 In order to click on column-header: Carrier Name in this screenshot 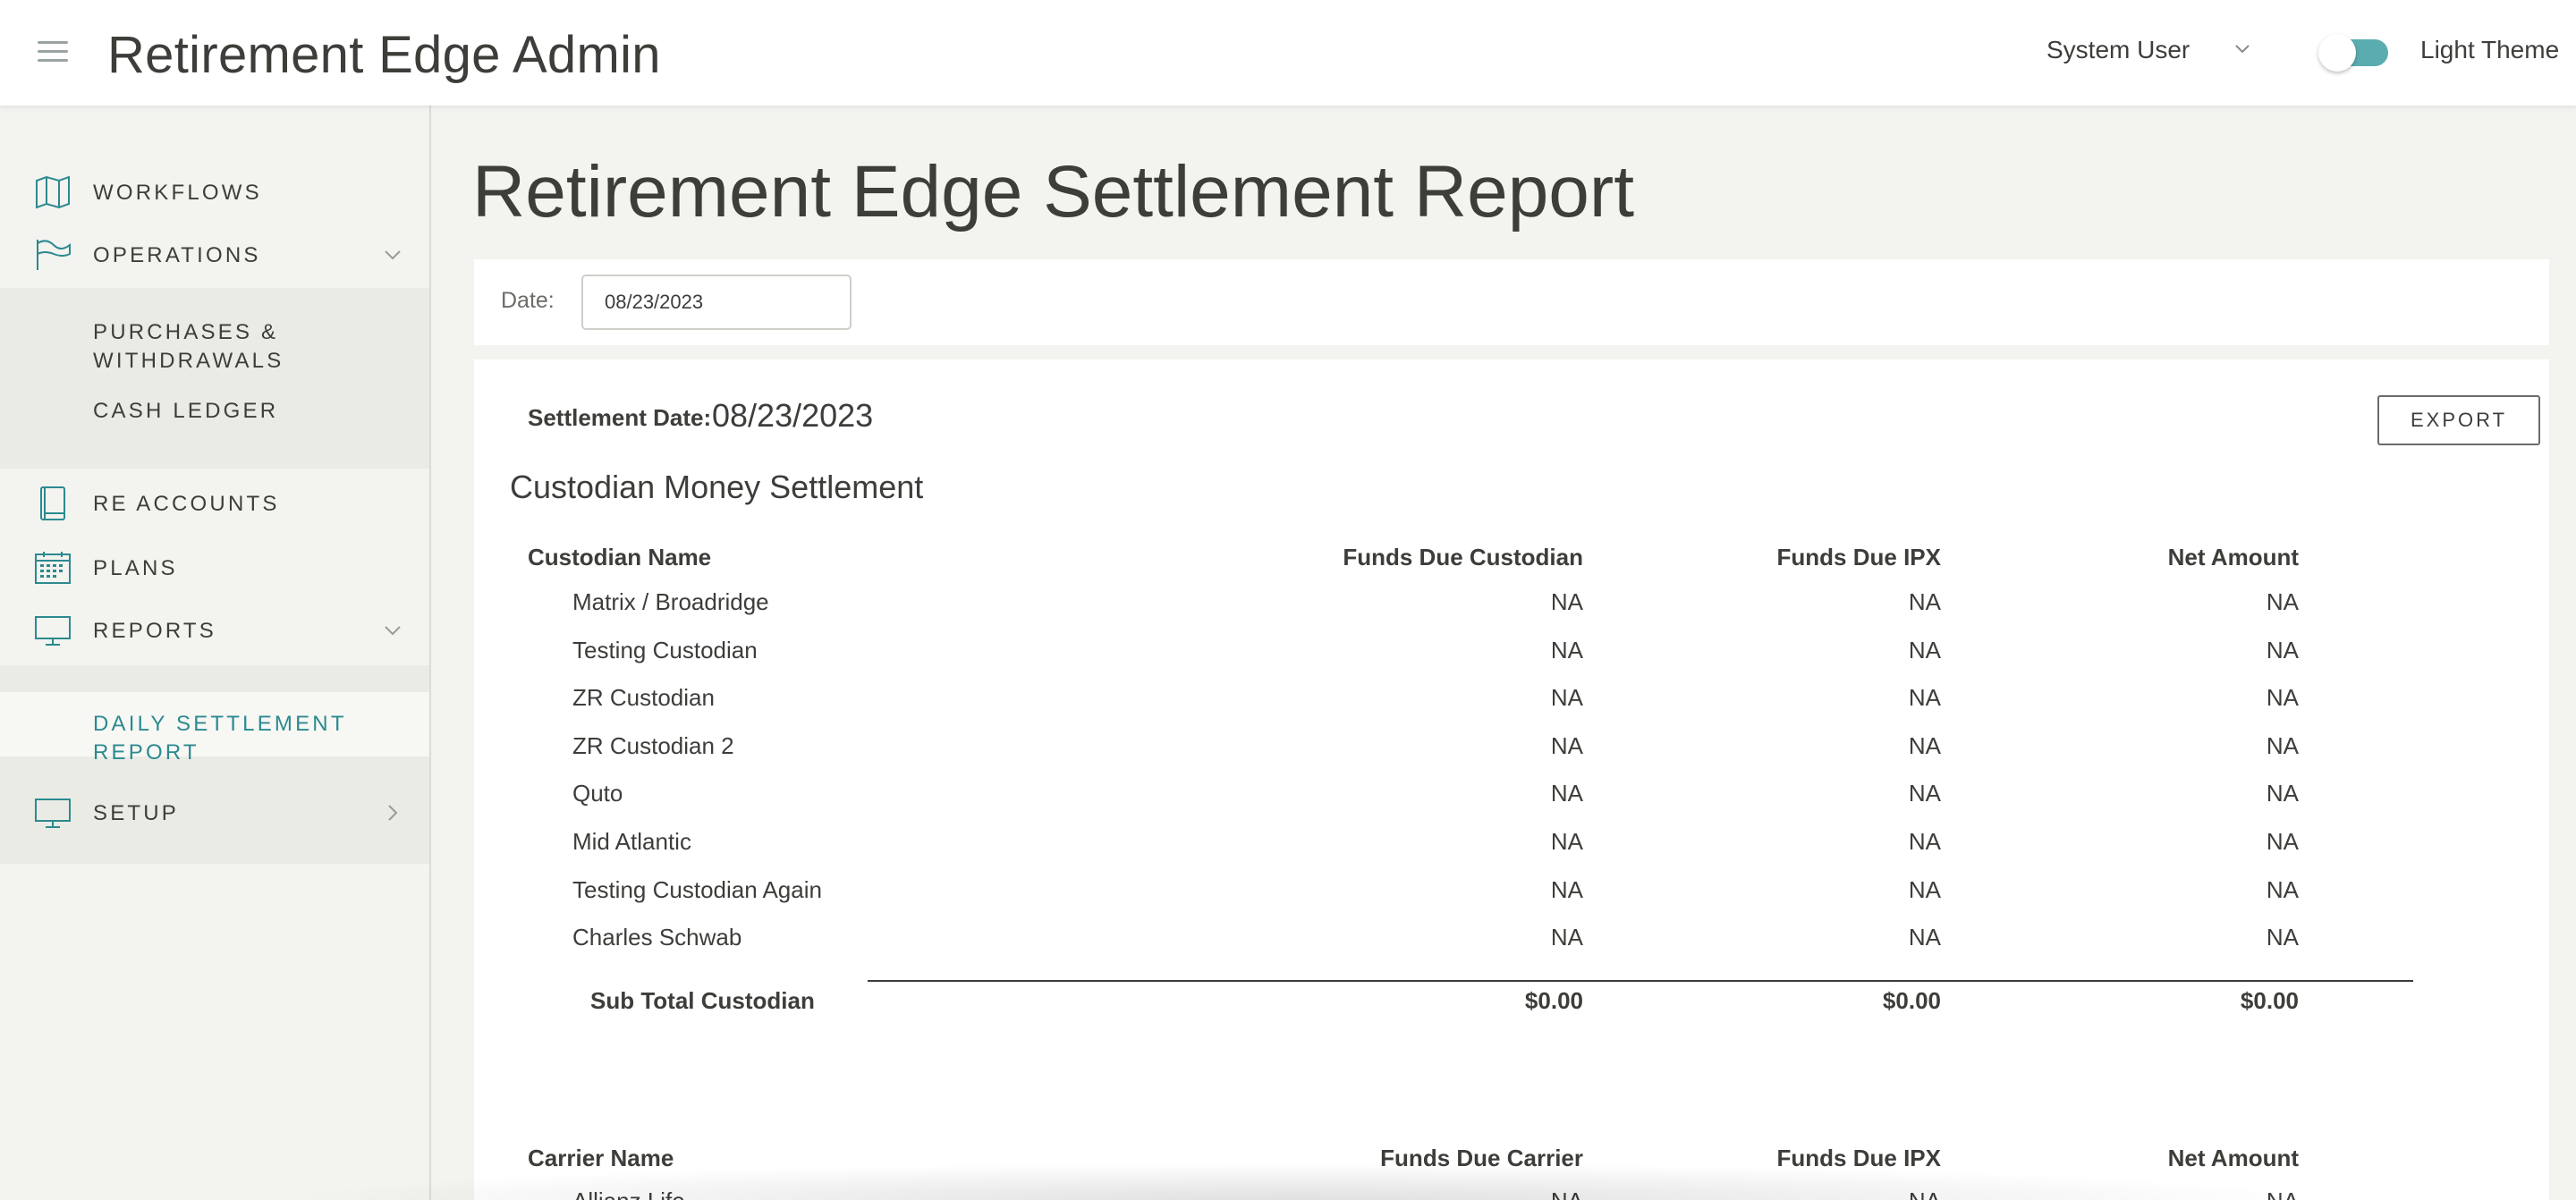, I will do `click(601, 1158)`.